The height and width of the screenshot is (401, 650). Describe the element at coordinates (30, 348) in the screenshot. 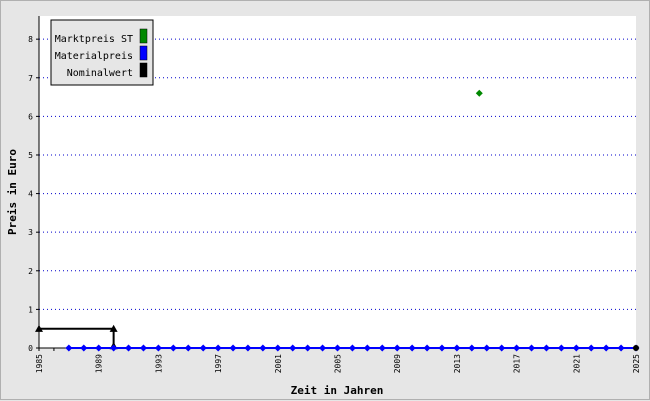

I see `y-tick-label: 0` at that location.